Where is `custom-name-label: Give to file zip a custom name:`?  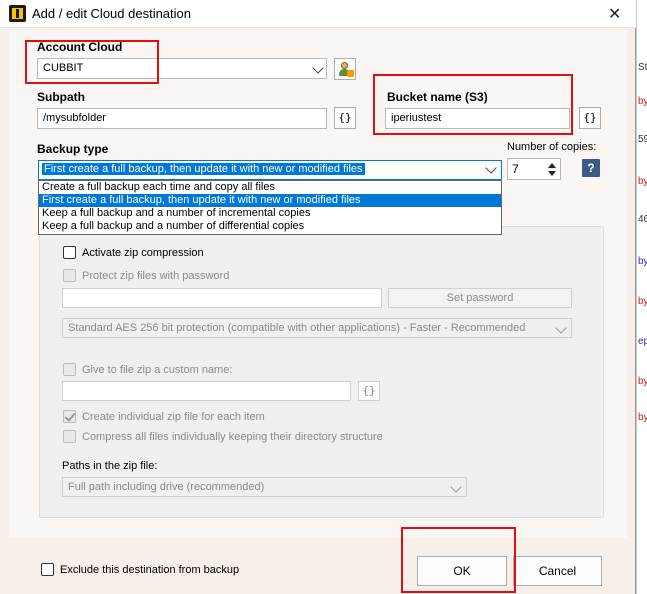 custom-name-label: Give to file zip a custom name: is located at coordinates (157, 370).